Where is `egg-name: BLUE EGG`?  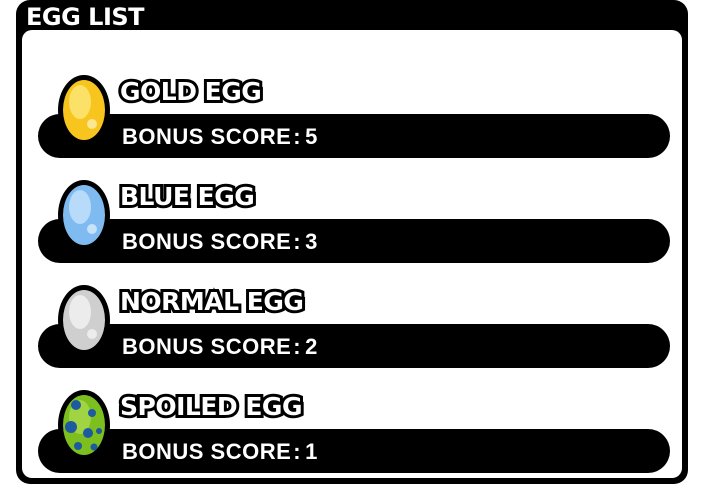
egg-name: BLUE EGG is located at coordinates (187, 197).